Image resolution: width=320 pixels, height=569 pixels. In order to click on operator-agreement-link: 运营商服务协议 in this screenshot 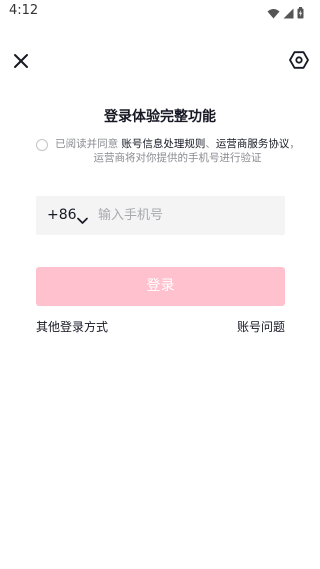, I will do `click(253, 144)`.